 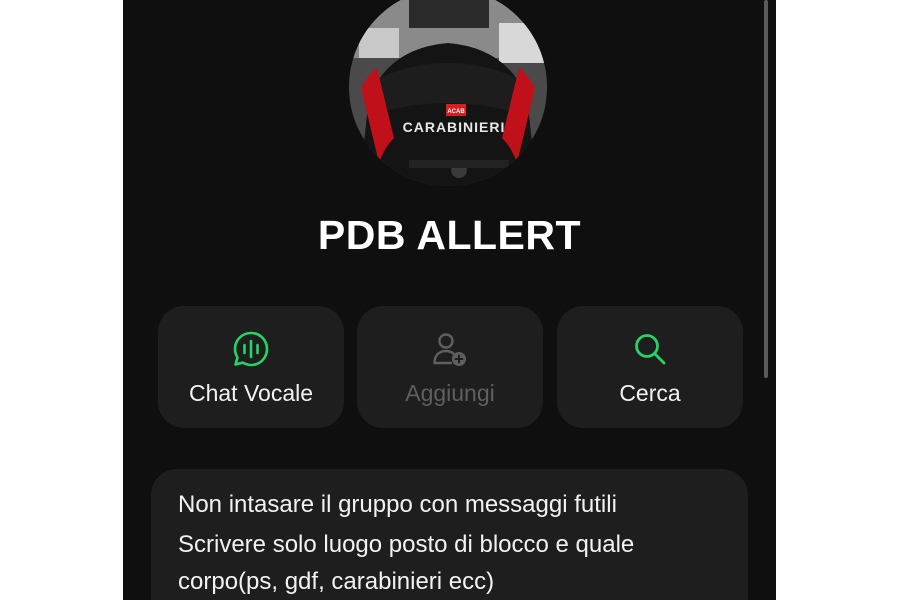 I want to click on scrollbar, so click(x=766, y=189).